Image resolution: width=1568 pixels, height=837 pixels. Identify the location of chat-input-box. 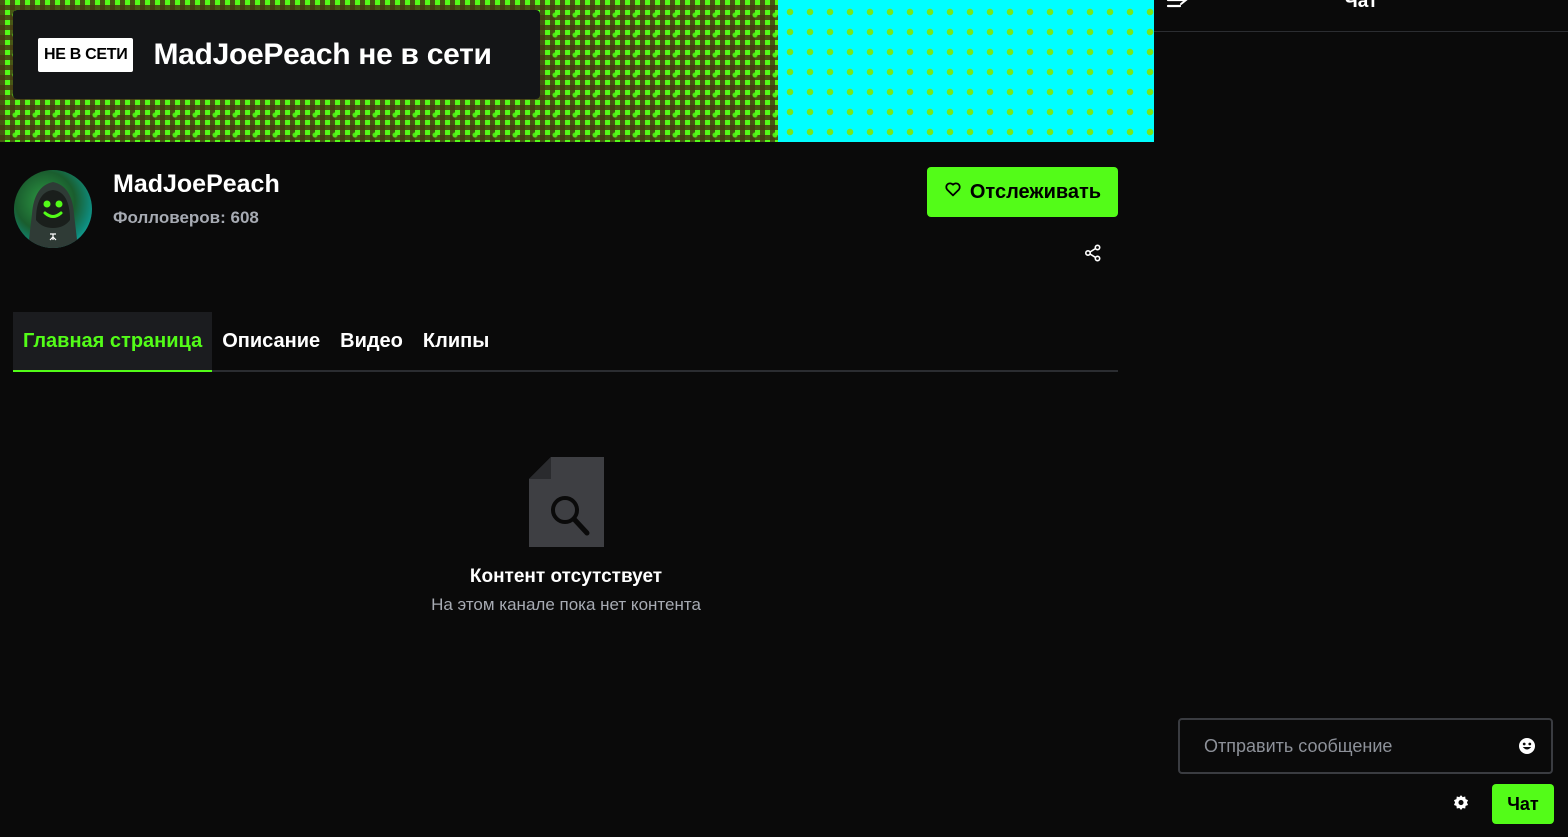
(1365, 746).